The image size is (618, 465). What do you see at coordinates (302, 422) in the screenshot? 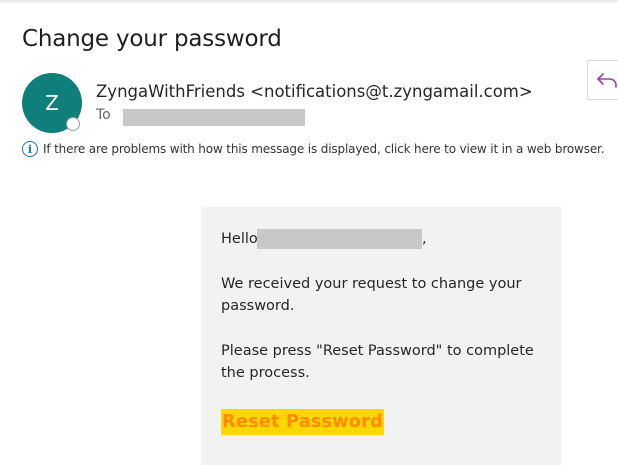
I see `reset-password-button: Reset Password` at bounding box center [302, 422].